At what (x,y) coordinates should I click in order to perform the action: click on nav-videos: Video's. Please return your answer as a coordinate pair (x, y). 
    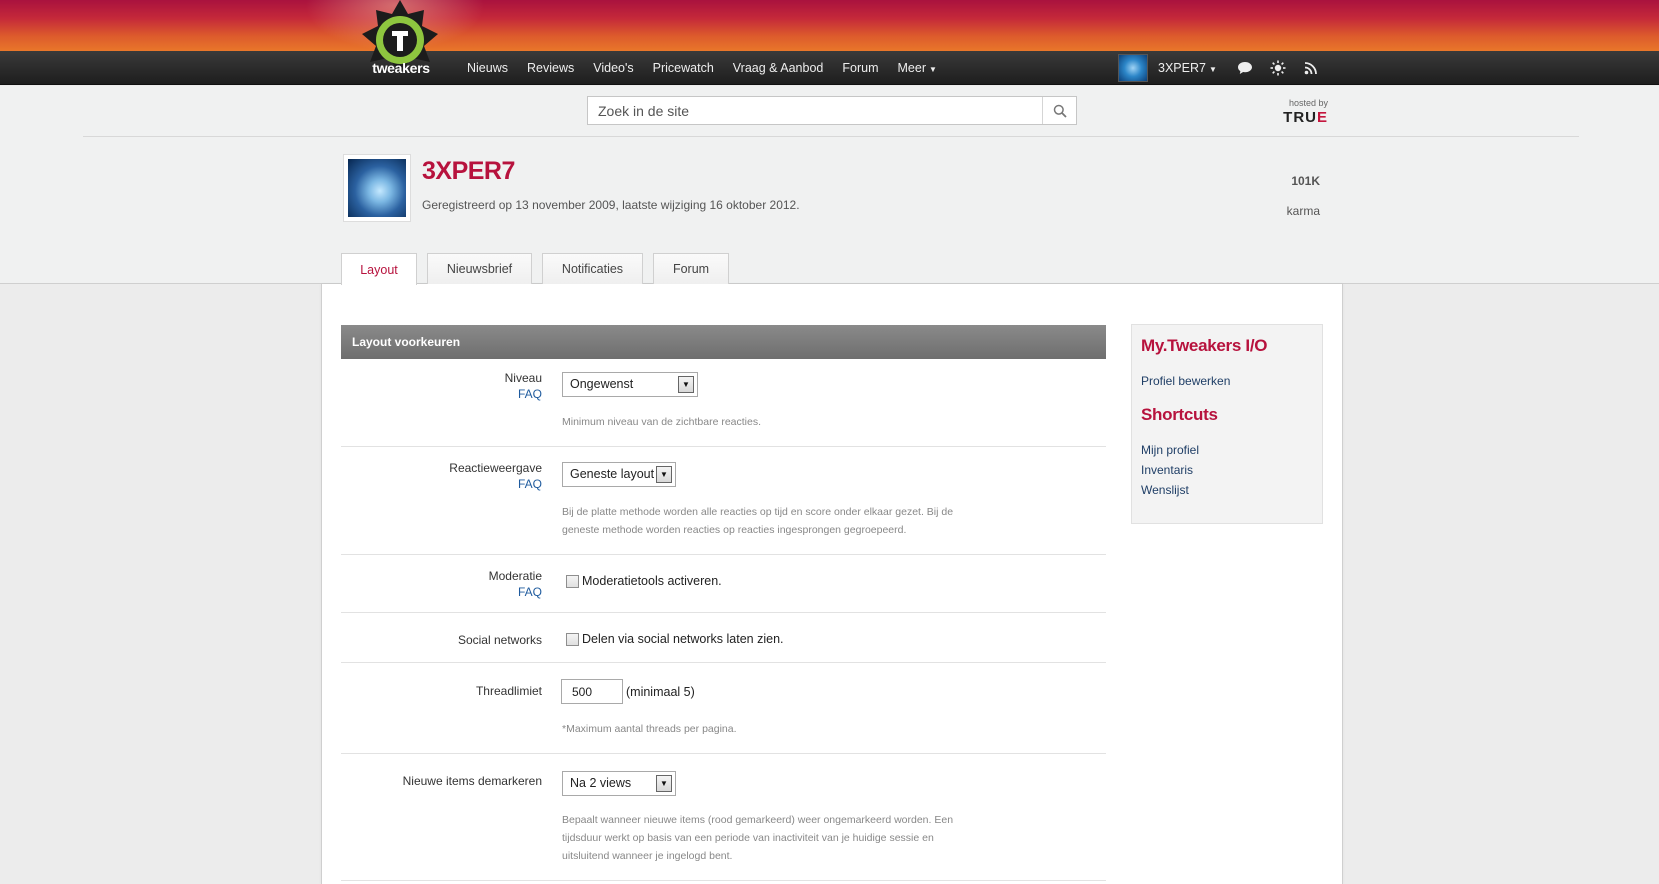
    Looking at the image, I should click on (613, 68).